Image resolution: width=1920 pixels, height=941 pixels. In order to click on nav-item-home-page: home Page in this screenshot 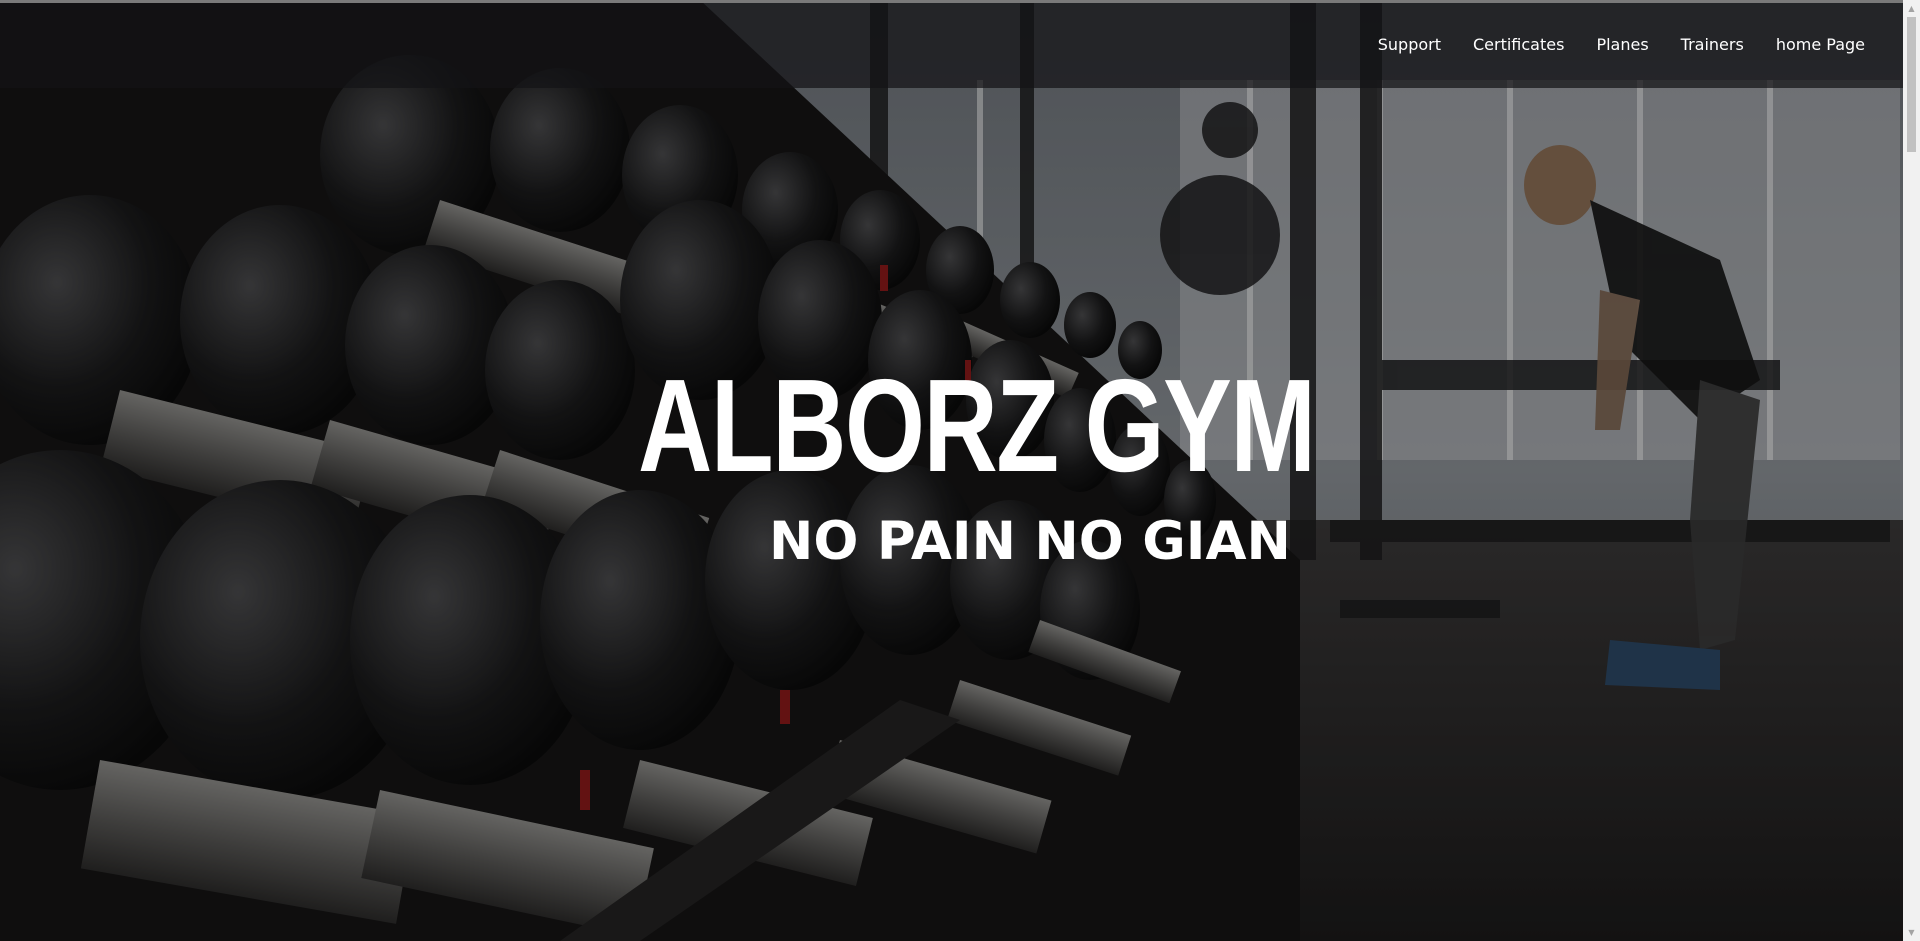, I will do `click(1820, 45)`.